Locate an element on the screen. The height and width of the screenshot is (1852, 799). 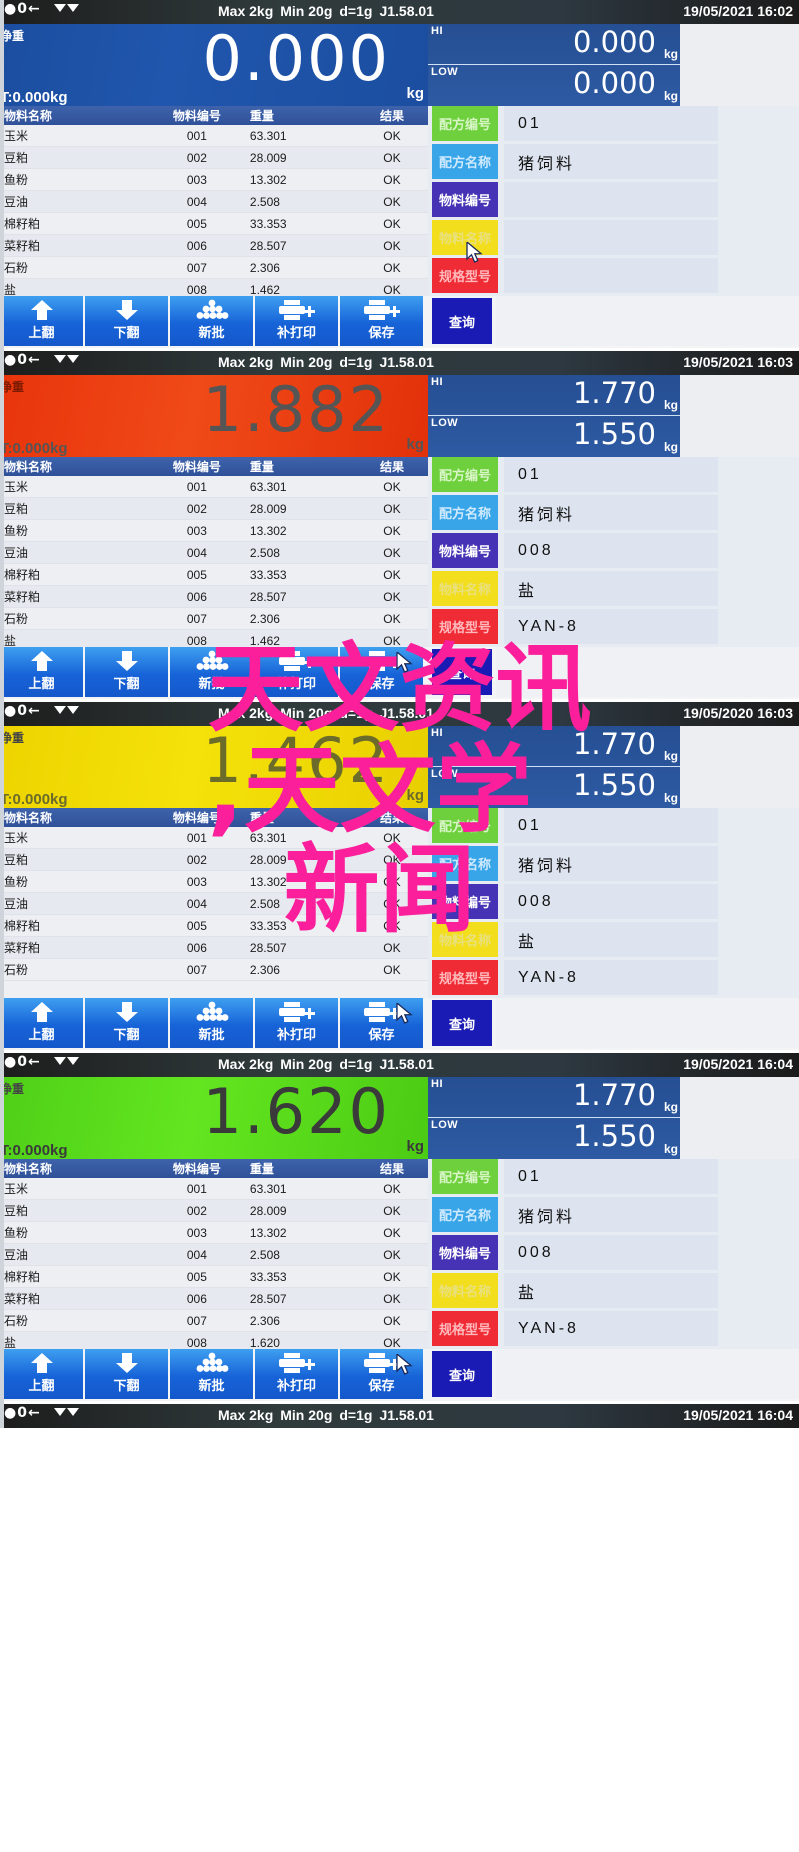
field-value-material-name is located at coordinates (611, 237).